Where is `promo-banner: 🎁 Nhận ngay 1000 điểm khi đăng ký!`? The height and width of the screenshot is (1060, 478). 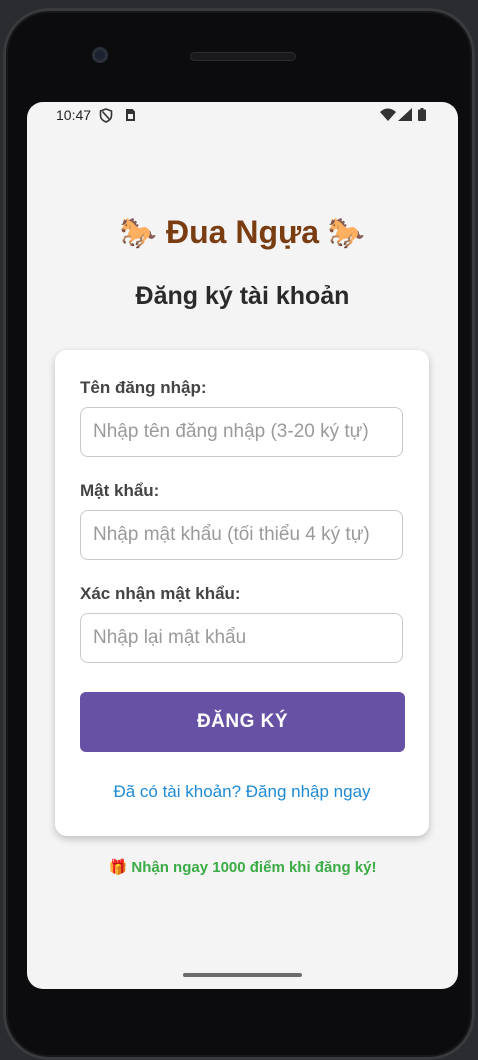
promo-banner: 🎁 Nhận ngay 1000 điểm khi đăng ký! is located at coordinates (242, 867).